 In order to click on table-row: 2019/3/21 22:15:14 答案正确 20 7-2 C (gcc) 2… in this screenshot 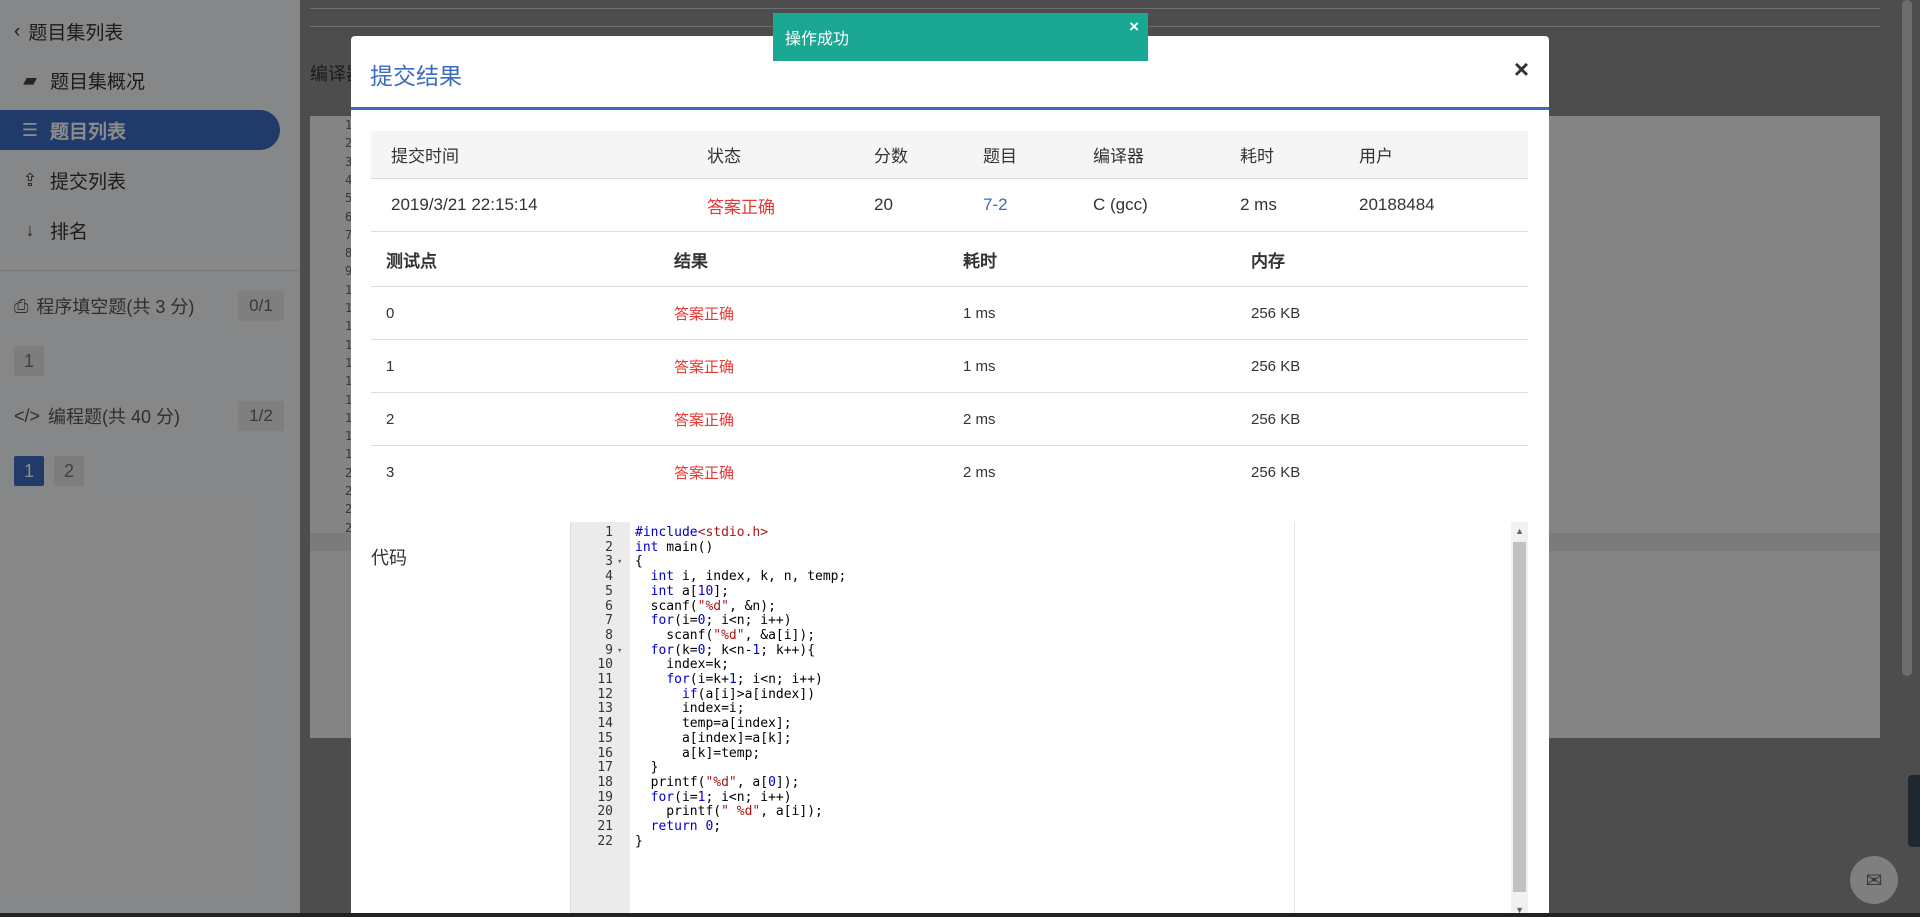, I will do `click(949, 205)`.